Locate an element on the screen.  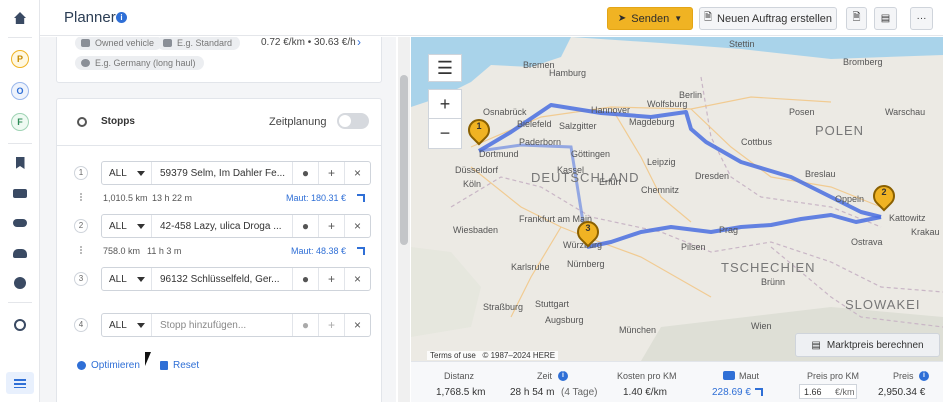
map-label-city: Breslau is located at coordinates (820, 174).